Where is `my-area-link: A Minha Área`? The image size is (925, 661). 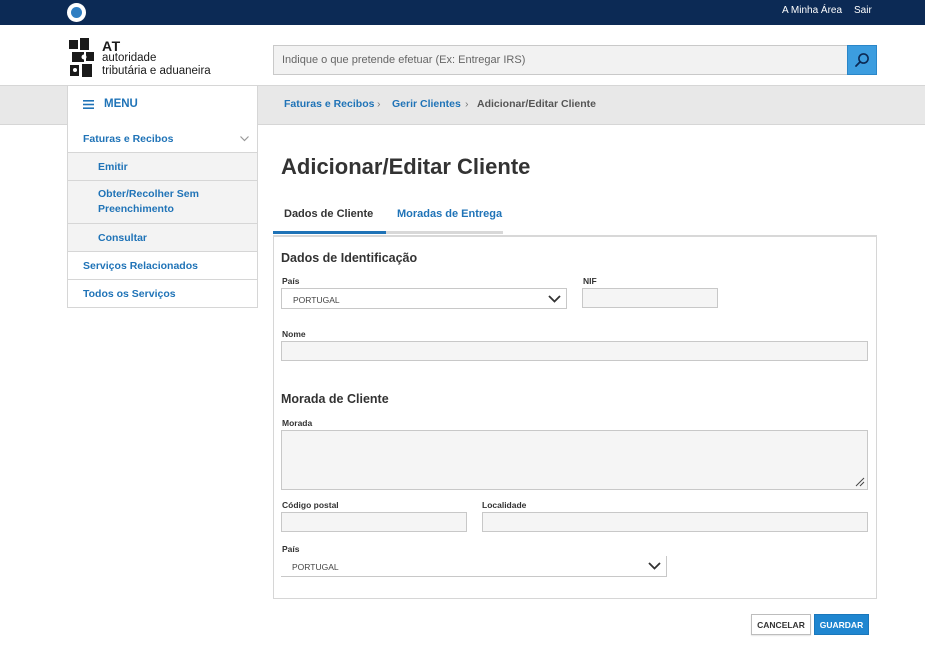 my-area-link: A Minha Área is located at coordinates (812, 10).